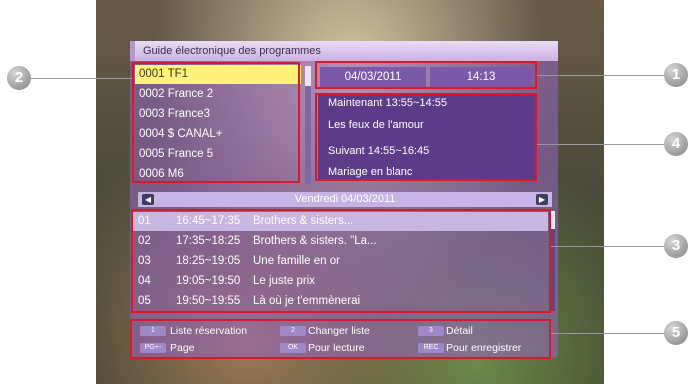 The image size is (690, 384). What do you see at coordinates (308, 76) in the screenshot?
I see `channel-scrollbar-thumb` at bounding box center [308, 76].